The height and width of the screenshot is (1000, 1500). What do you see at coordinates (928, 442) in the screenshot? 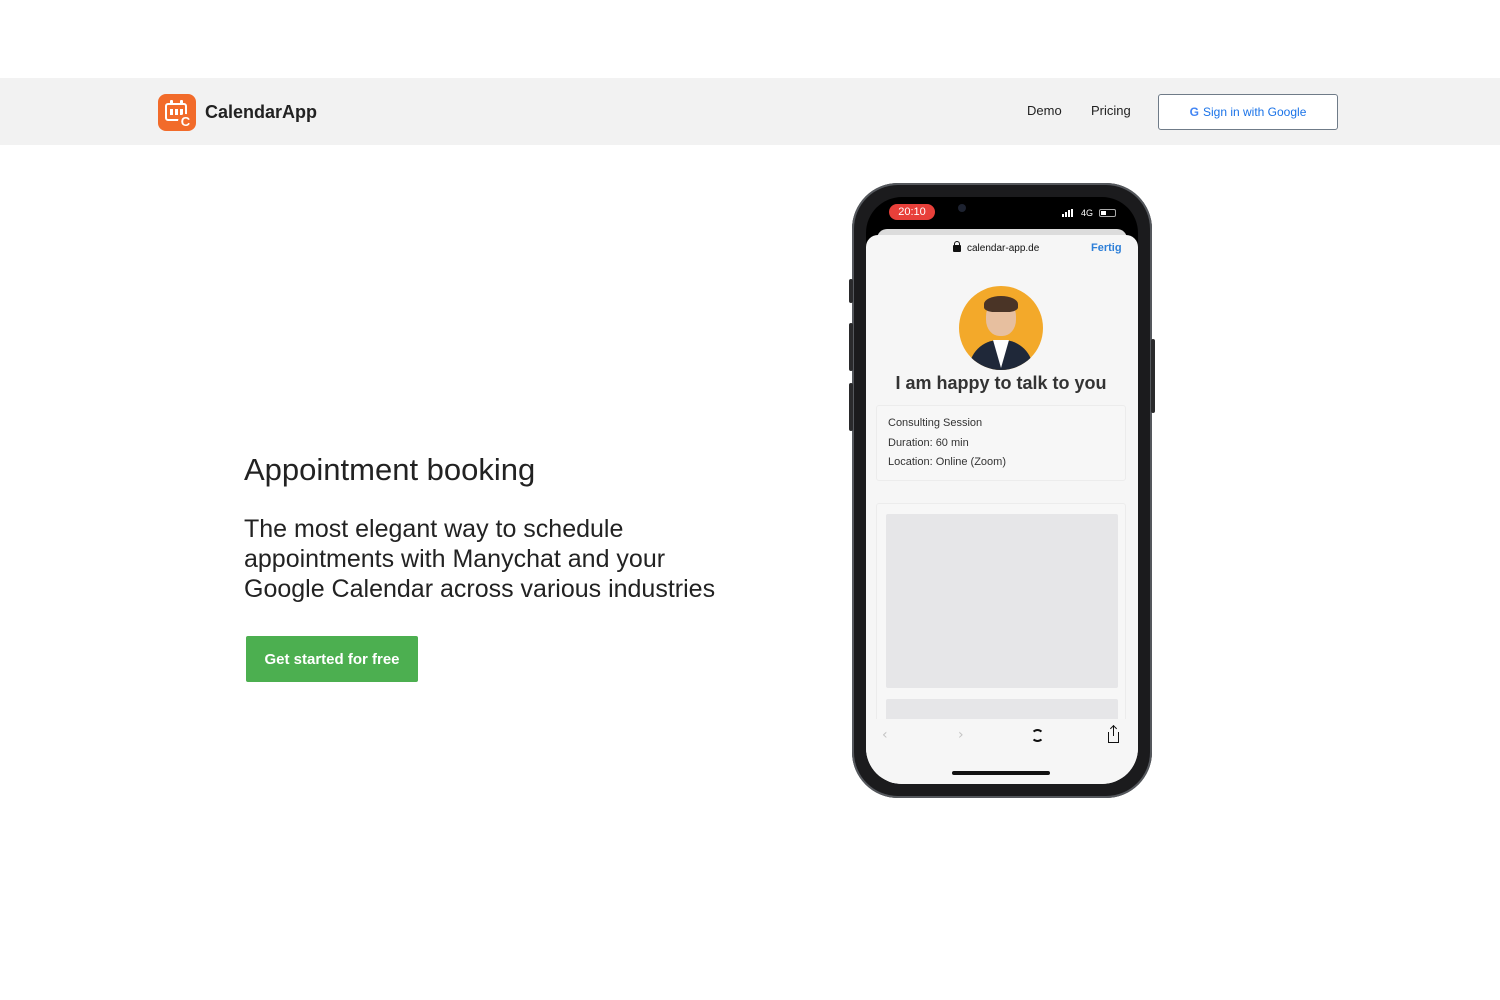
I see `session-duration: Duration: 60 min` at bounding box center [928, 442].